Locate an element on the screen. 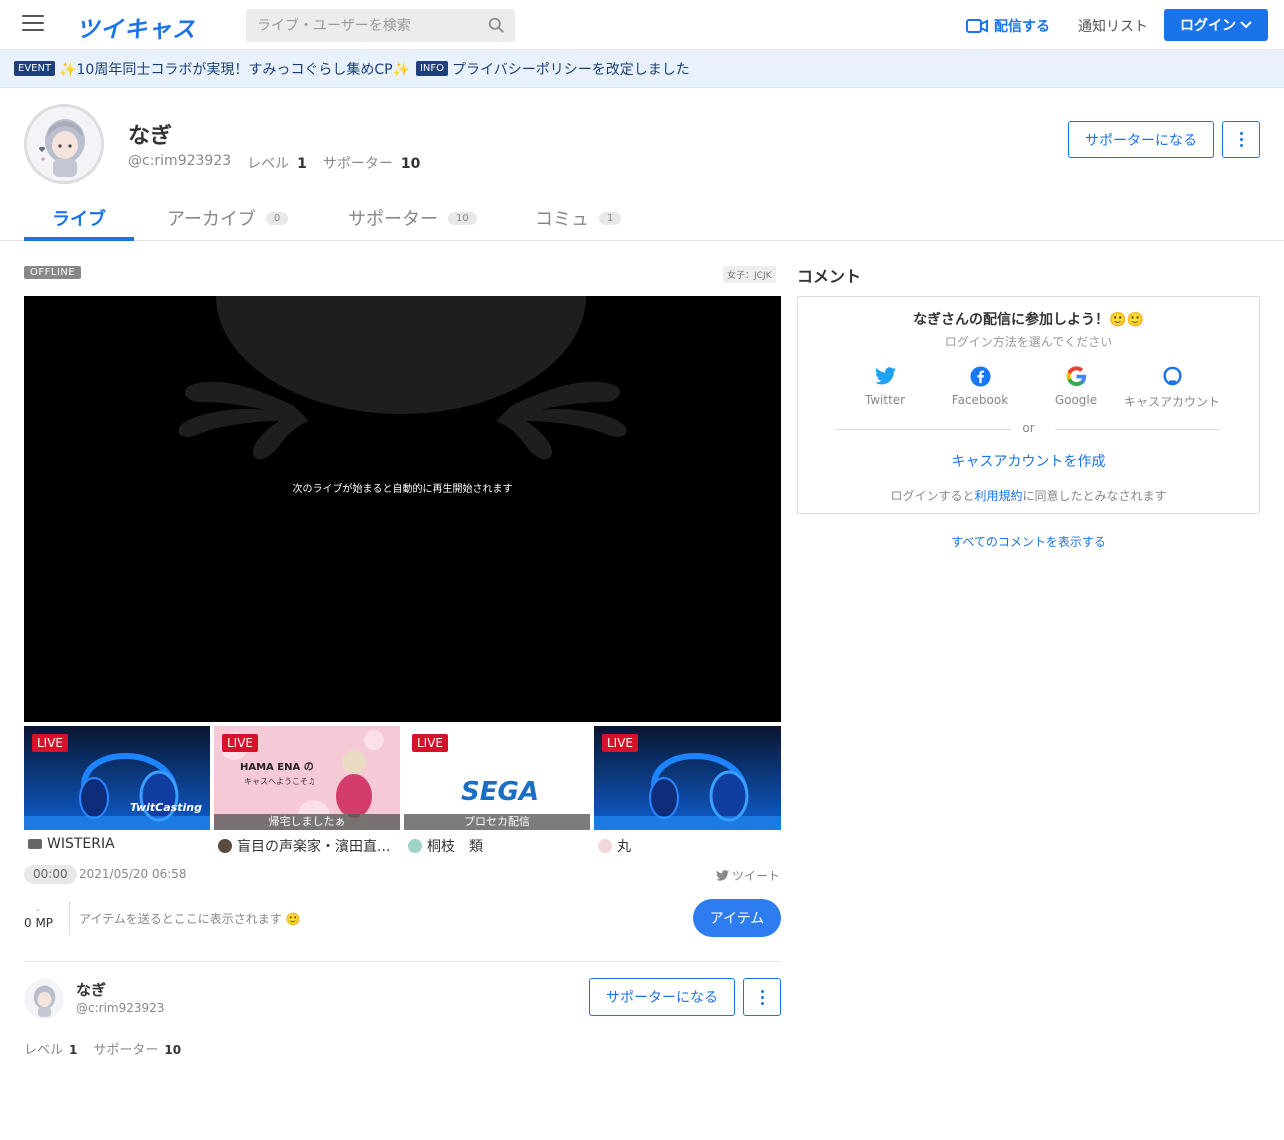 The image size is (1284, 1140). search-box is located at coordinates (380, 25).